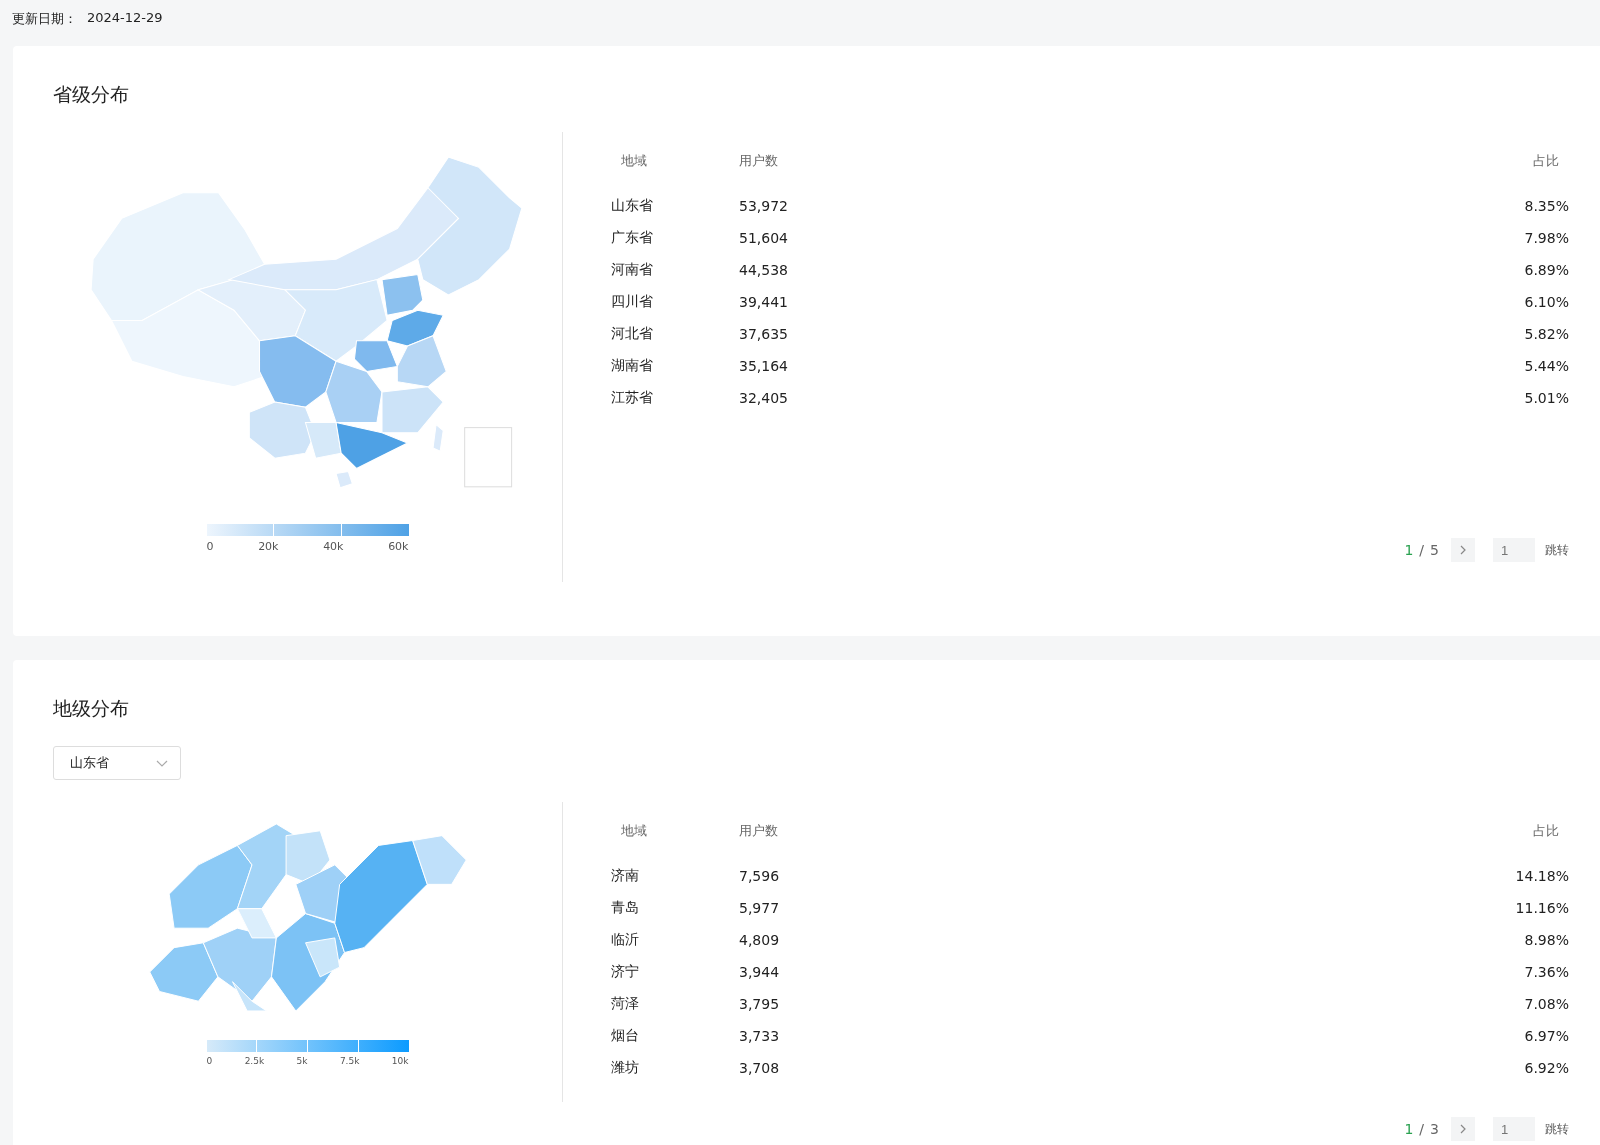 This screenshot has height=1145, width=1600. I want to click on table-cell: 7.08%, so click(1546, 1004).